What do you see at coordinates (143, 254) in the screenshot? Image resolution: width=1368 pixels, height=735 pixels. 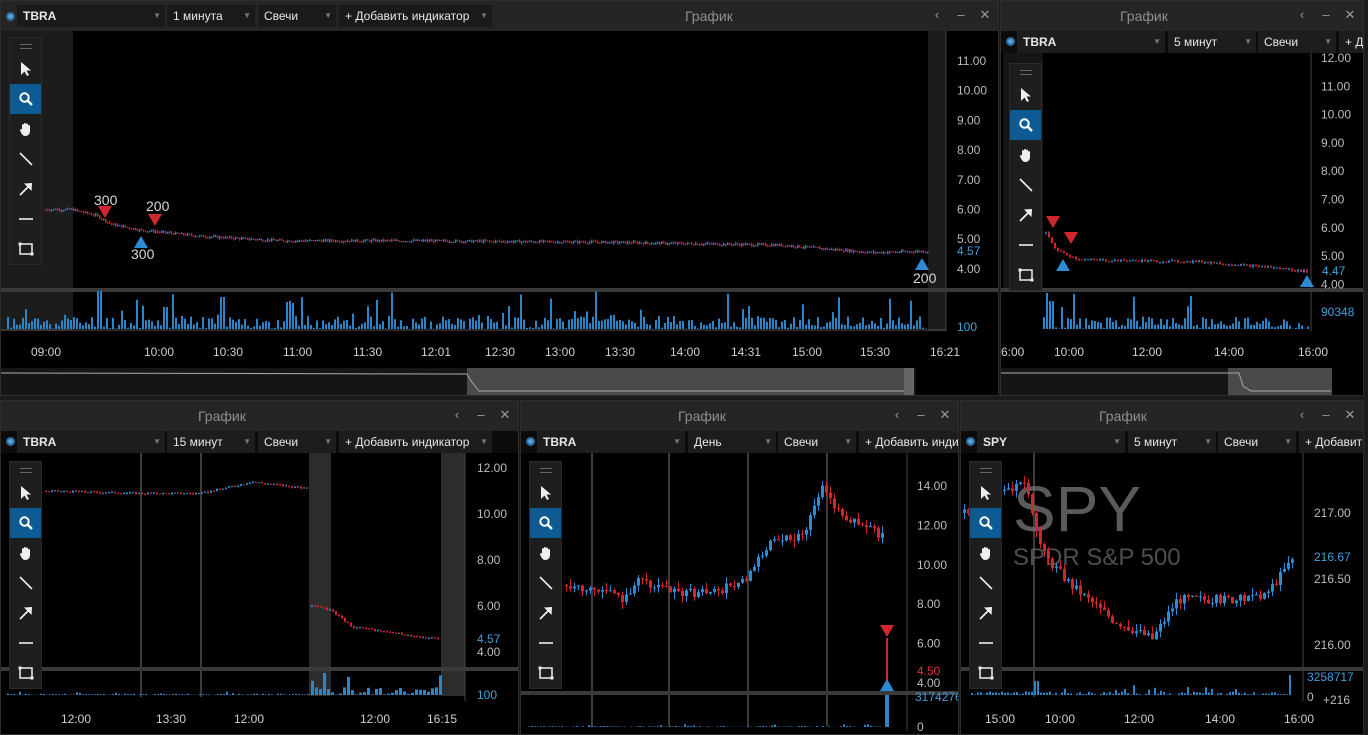 I see `trade-size-label: 300` at bounding box center [143, 254].